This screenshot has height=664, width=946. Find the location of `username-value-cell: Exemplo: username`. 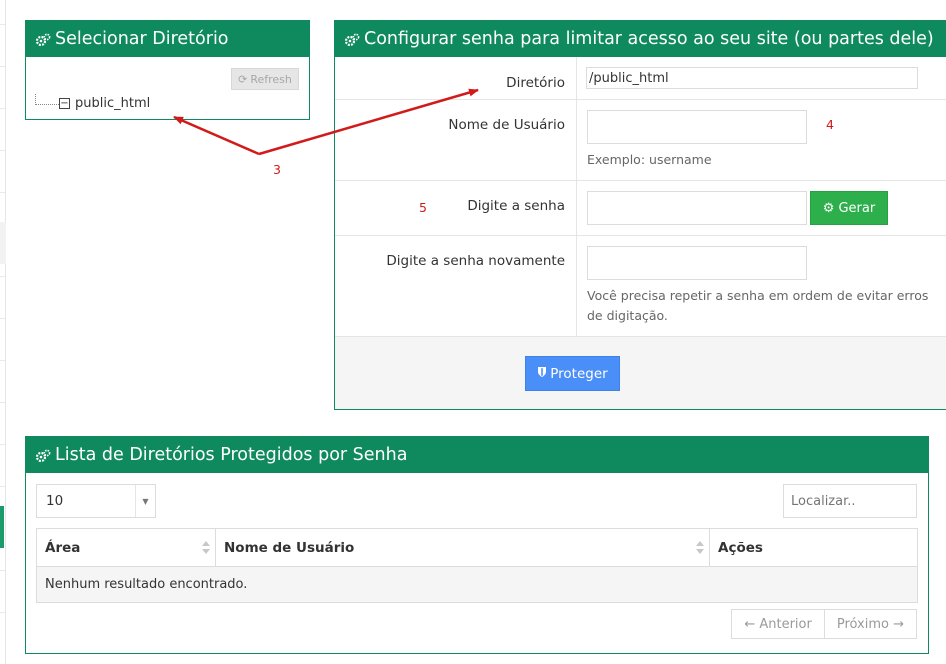

username-value-cell: Exemplo: username is located at coordinates (761, 140).